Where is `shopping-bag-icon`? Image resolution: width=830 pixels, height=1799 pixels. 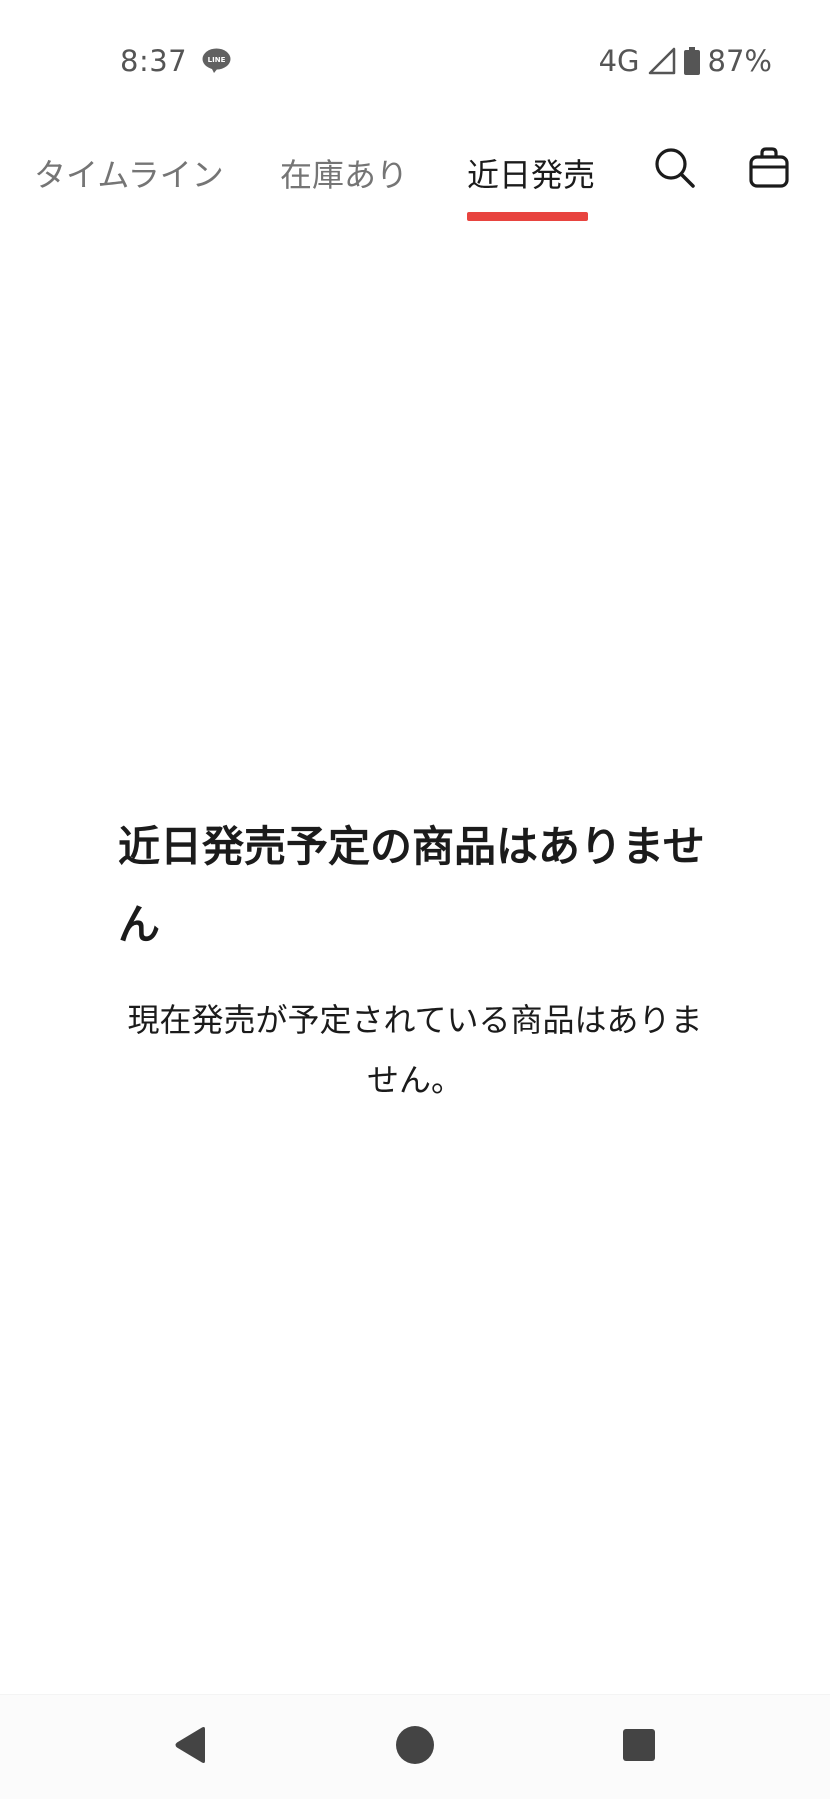
shopping-bag-icon is located at coordinates (769, 170).